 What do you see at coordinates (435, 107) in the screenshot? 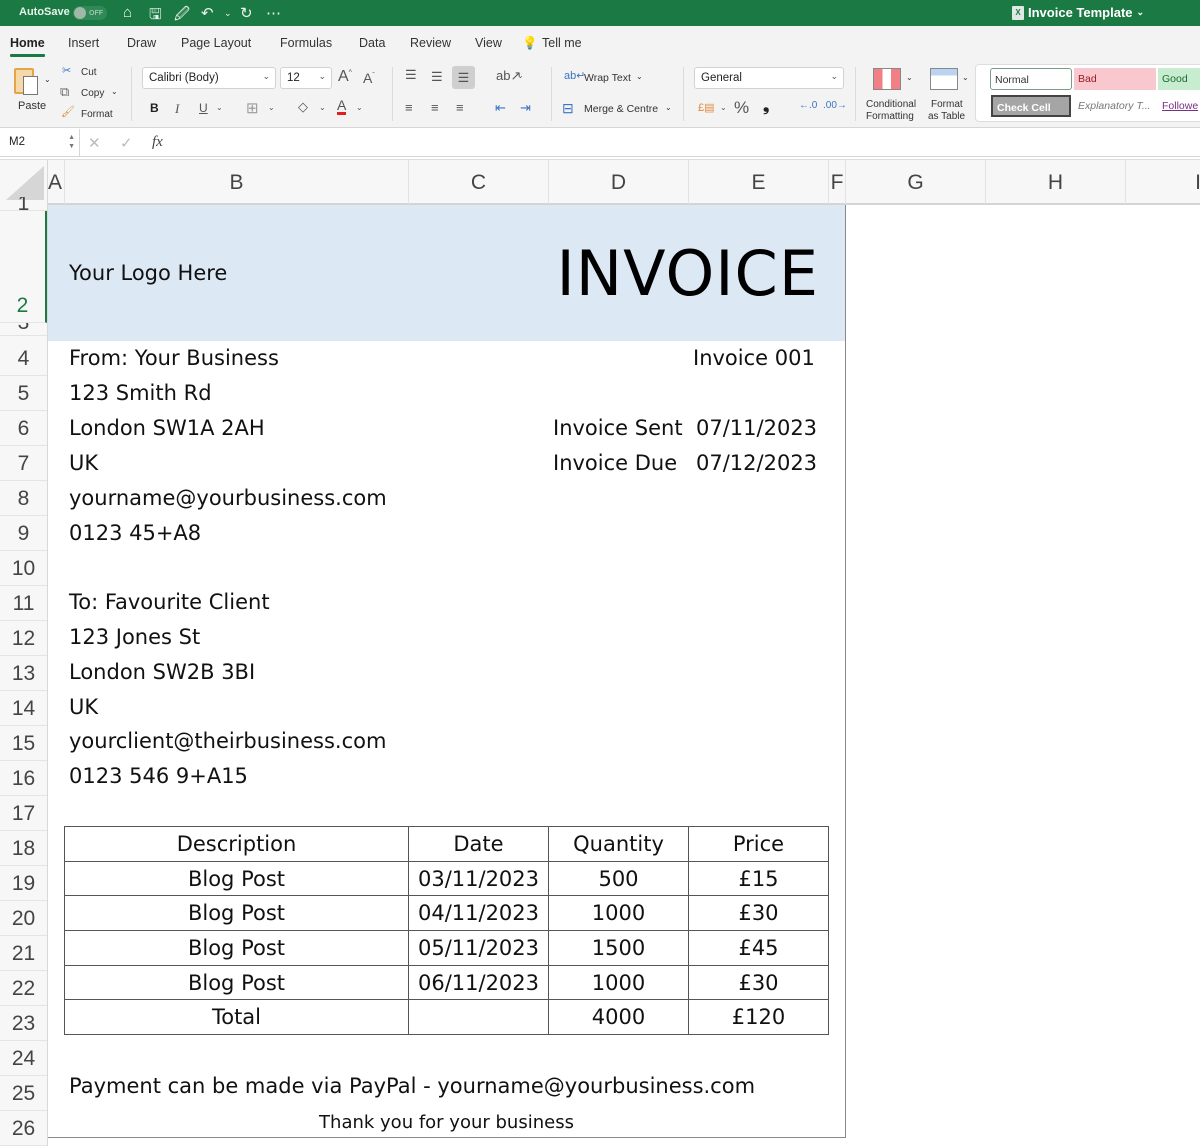
I see `align-center-icon: ≡` at bounding box center [435, 107].